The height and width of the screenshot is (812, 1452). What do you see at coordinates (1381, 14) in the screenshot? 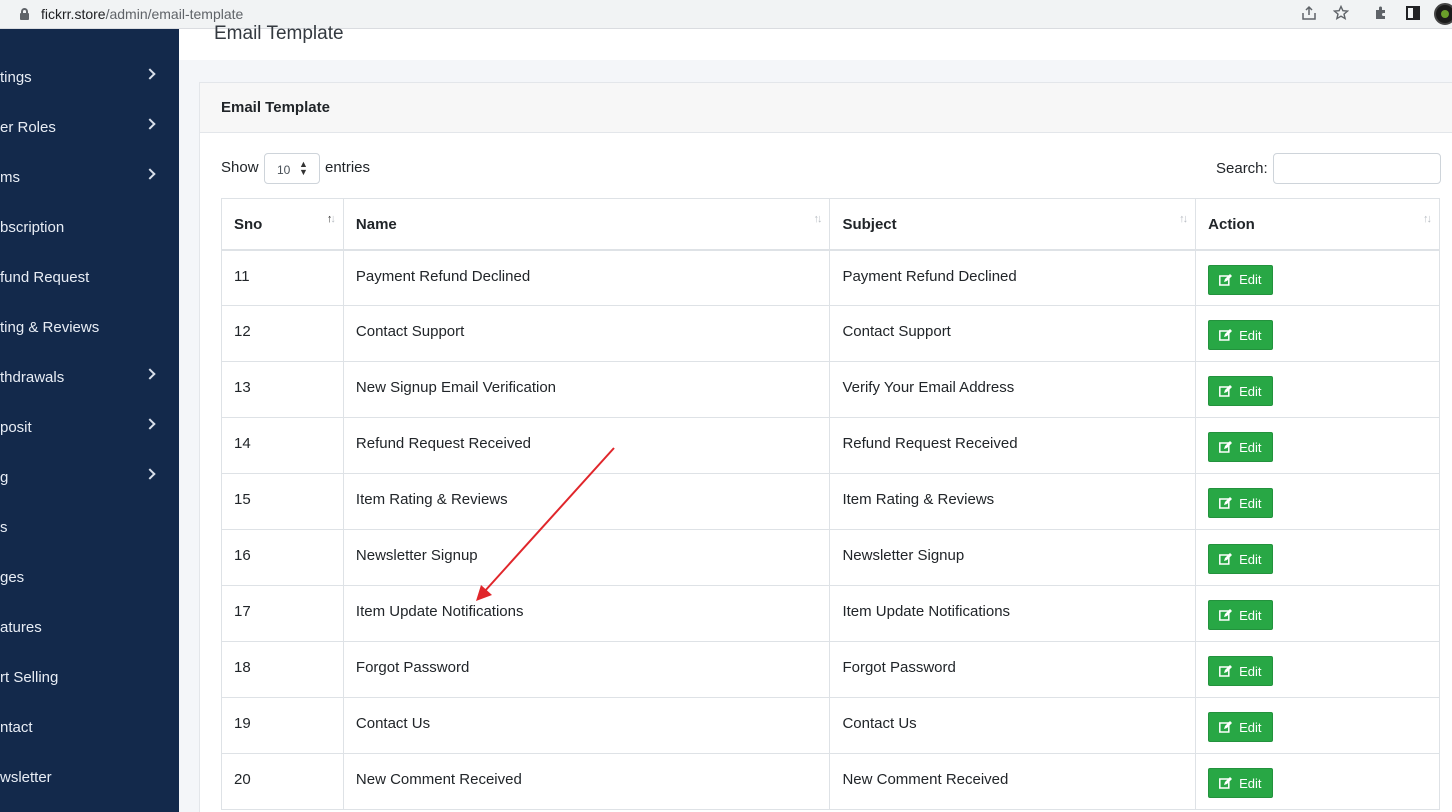
I see `extensions-icon` at bounding box center [1381, 14].